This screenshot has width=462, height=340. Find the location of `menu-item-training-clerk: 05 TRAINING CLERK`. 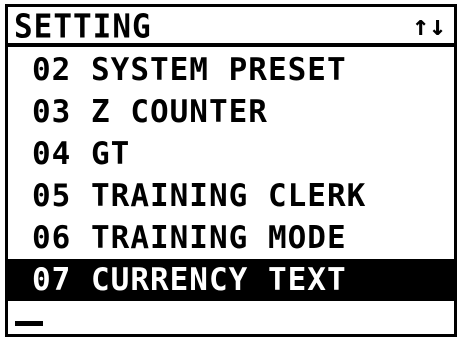

menu-item-training-clerk: 05 TRAINING CLERK is located at coordinates (231, 196).